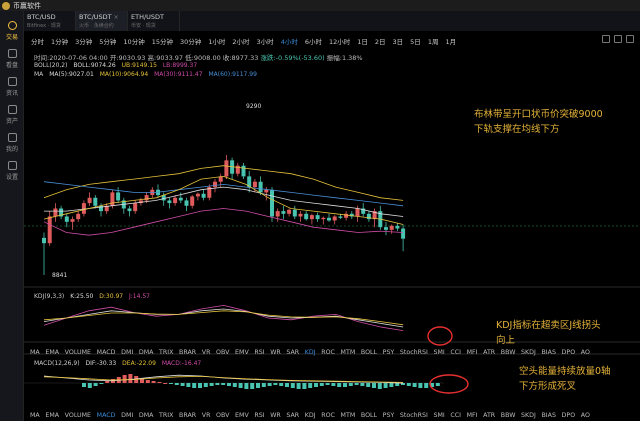  Describe the element at coordinates (12, 171) in the screenshot. I see `sidebar-item-settings: 设置` at that location.